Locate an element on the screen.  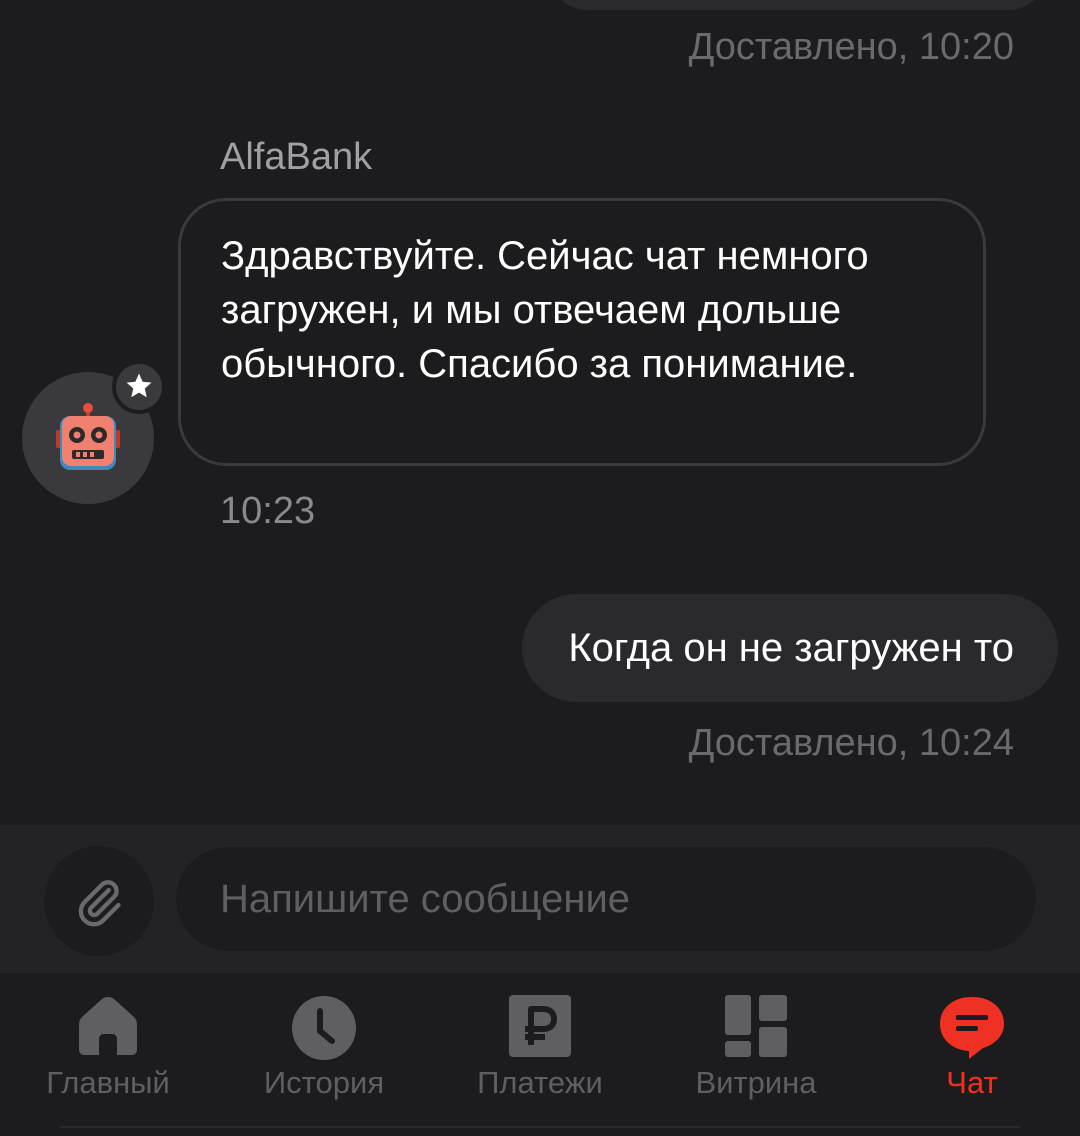
incoming-message-time: 10:23 is located at coordinates (268, 511).